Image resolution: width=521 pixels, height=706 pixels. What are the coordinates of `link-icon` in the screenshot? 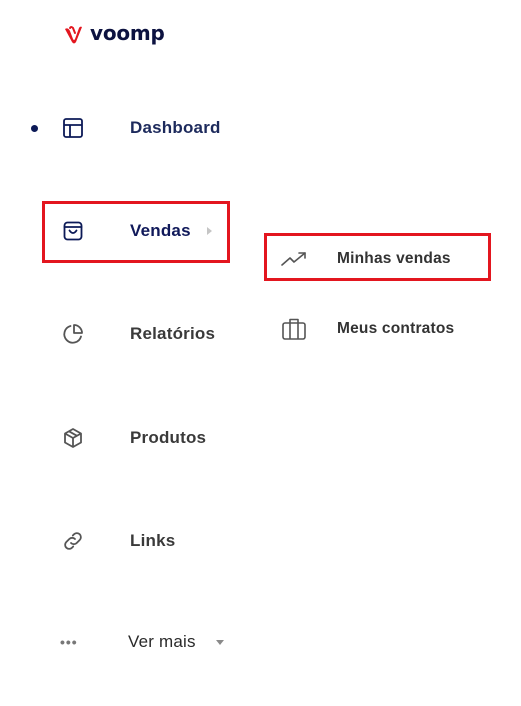 It's located at (73, 541).